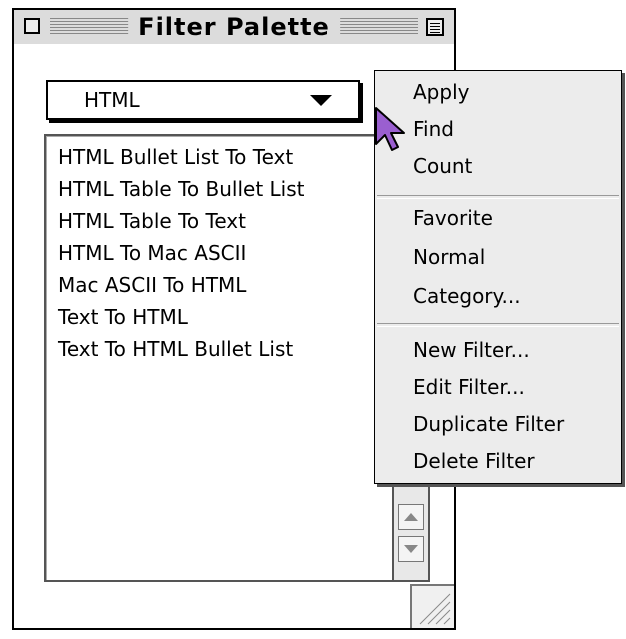  What do you see at coordinates (123, 317) in the screenshot?
I see `list-item: Text To HTML` at bounding box center [123, 317].